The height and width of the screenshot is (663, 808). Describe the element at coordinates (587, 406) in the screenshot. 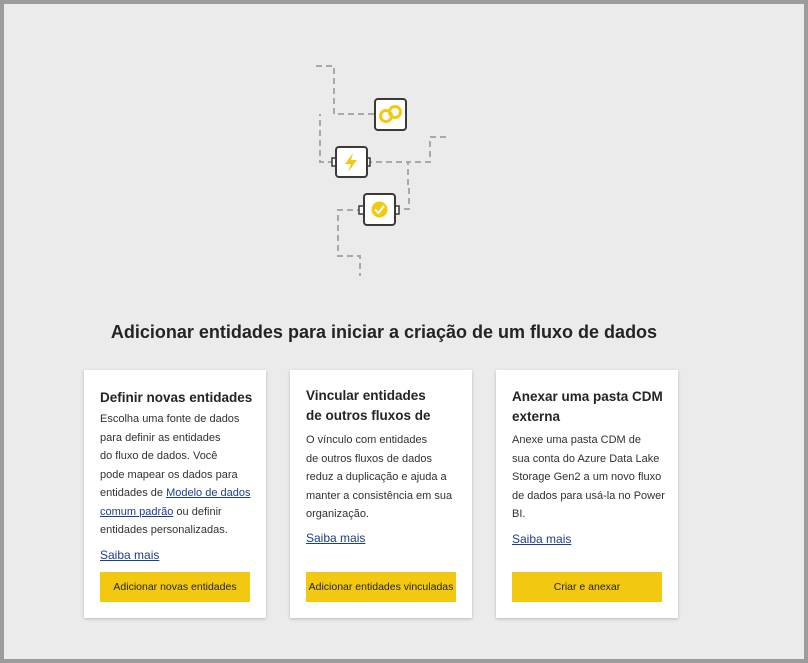

I see `card-title: Anexar uma pasta CDM externa` at that location.